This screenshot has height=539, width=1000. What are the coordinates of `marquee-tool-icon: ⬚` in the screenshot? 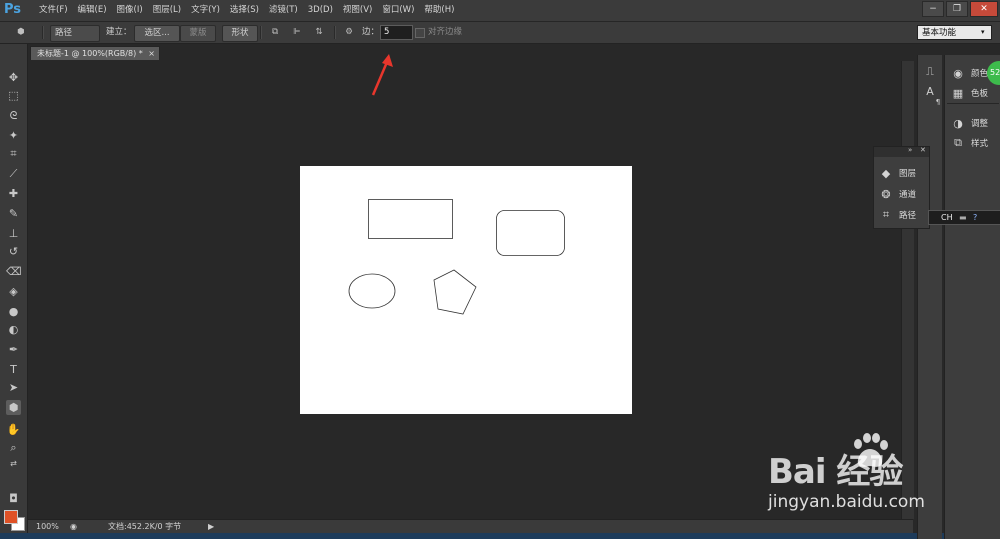 It's located at (13, 95).